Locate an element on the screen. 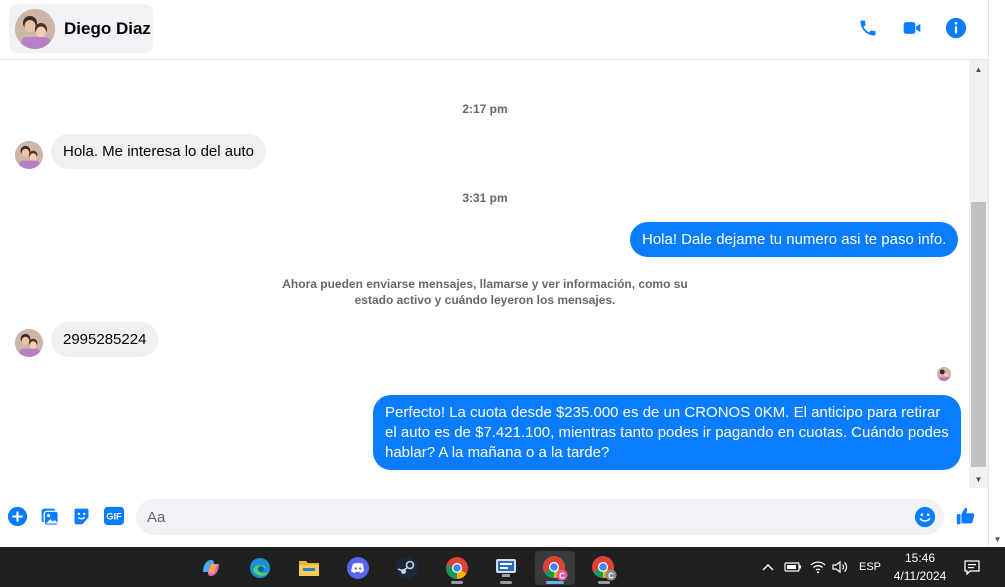  info-icon is located at coordinates (956, 28).